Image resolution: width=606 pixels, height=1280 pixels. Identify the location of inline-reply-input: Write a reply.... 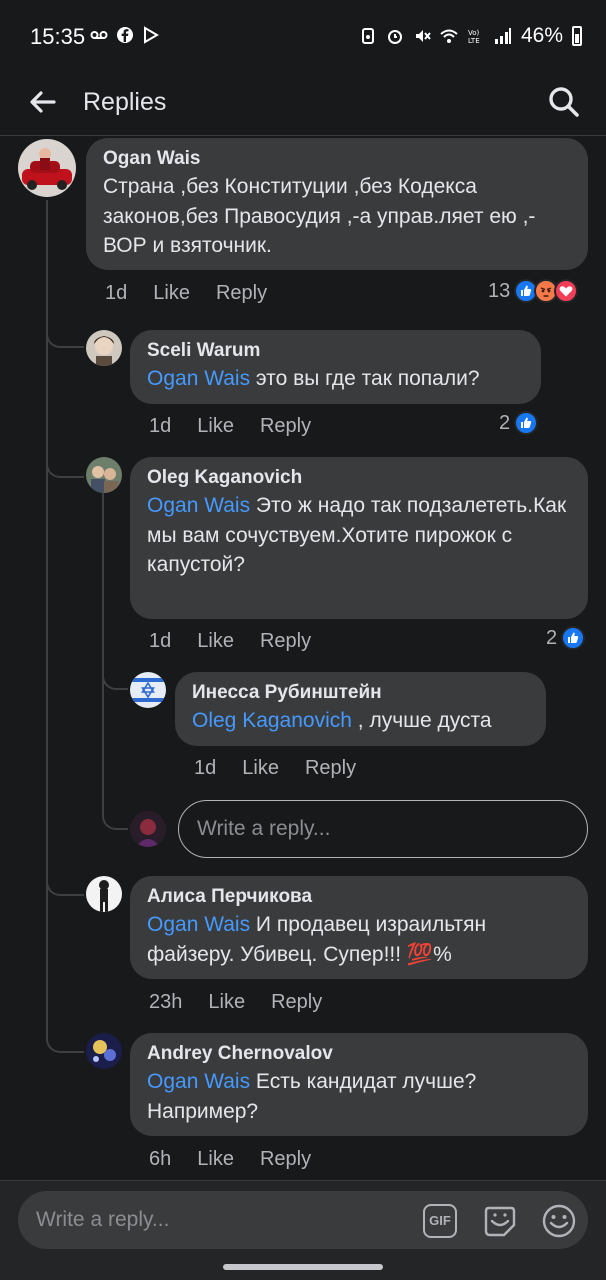
(383, 829).